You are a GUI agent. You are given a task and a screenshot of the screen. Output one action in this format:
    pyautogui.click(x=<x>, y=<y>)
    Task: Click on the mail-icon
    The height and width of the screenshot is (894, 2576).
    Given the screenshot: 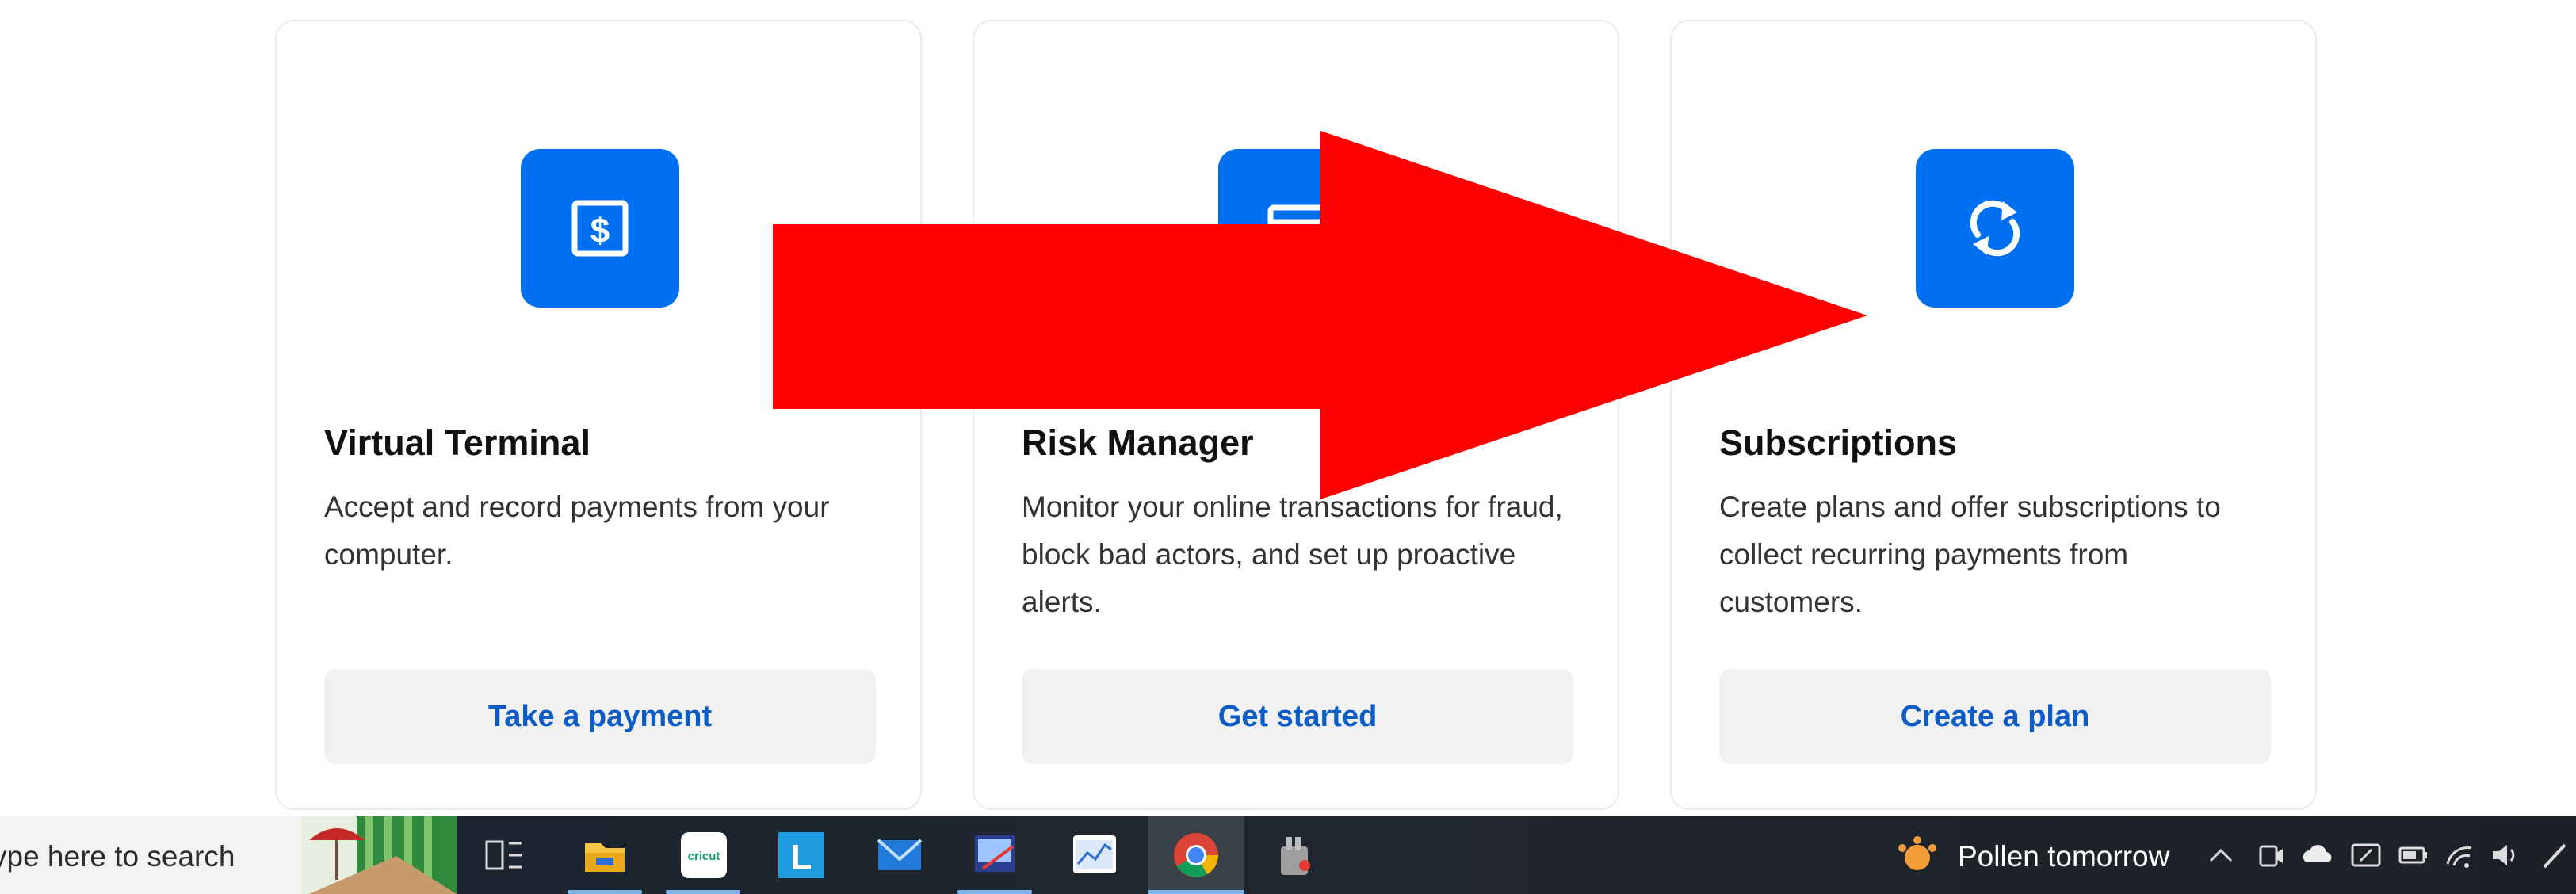 What is the action you would take?
    pyautogui.click(x=900, y=855)
    